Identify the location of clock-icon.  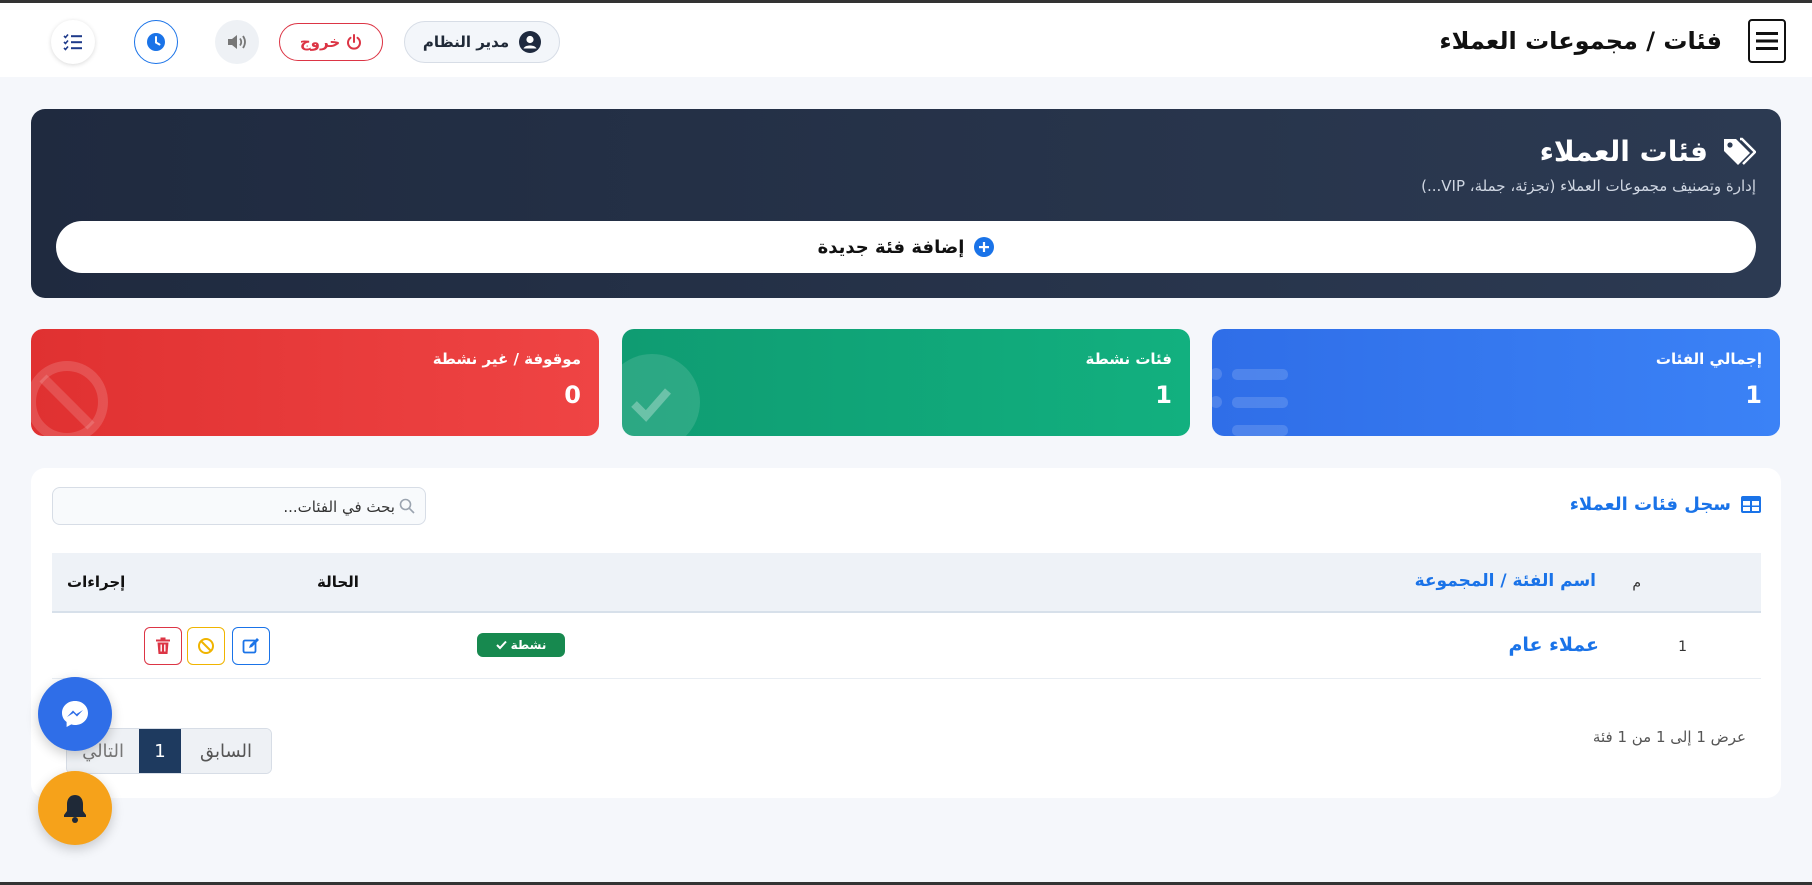
(156, 42).